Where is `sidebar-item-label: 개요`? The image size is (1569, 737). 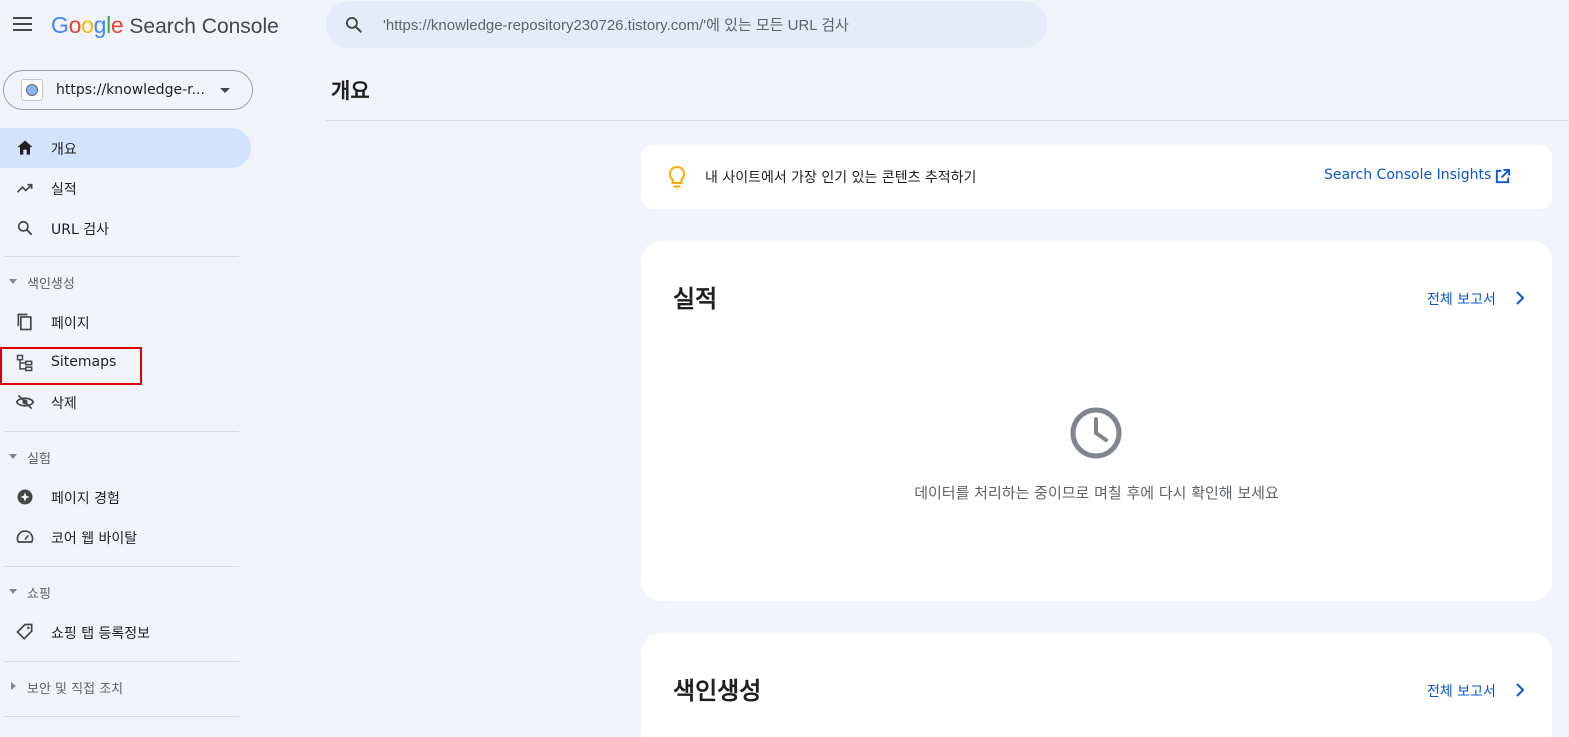
sidebar-item-label: 개요 is located at coordinates (64, 150).